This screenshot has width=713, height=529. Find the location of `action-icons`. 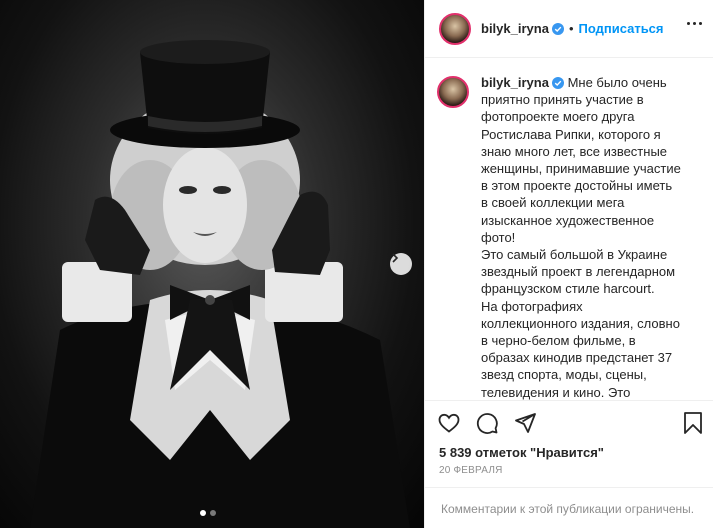

action-icons is located at coordinates (487, 423).